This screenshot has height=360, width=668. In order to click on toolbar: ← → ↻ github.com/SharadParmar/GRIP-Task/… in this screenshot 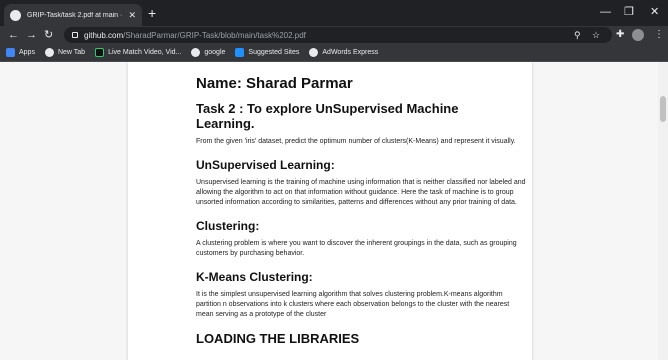, I will do `click(334, 35)`.